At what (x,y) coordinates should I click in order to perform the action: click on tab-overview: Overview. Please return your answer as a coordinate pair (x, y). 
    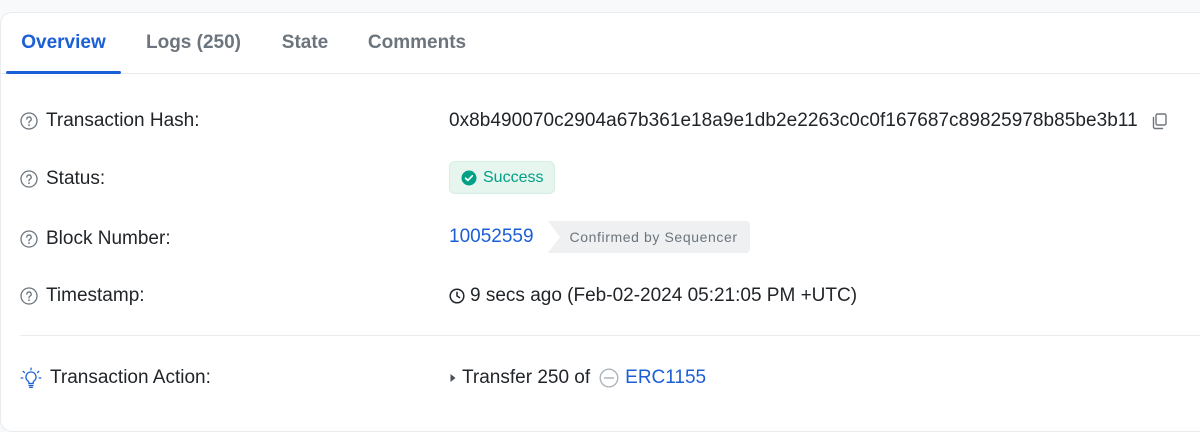
    Looking at the image, I should click on (63, 43).